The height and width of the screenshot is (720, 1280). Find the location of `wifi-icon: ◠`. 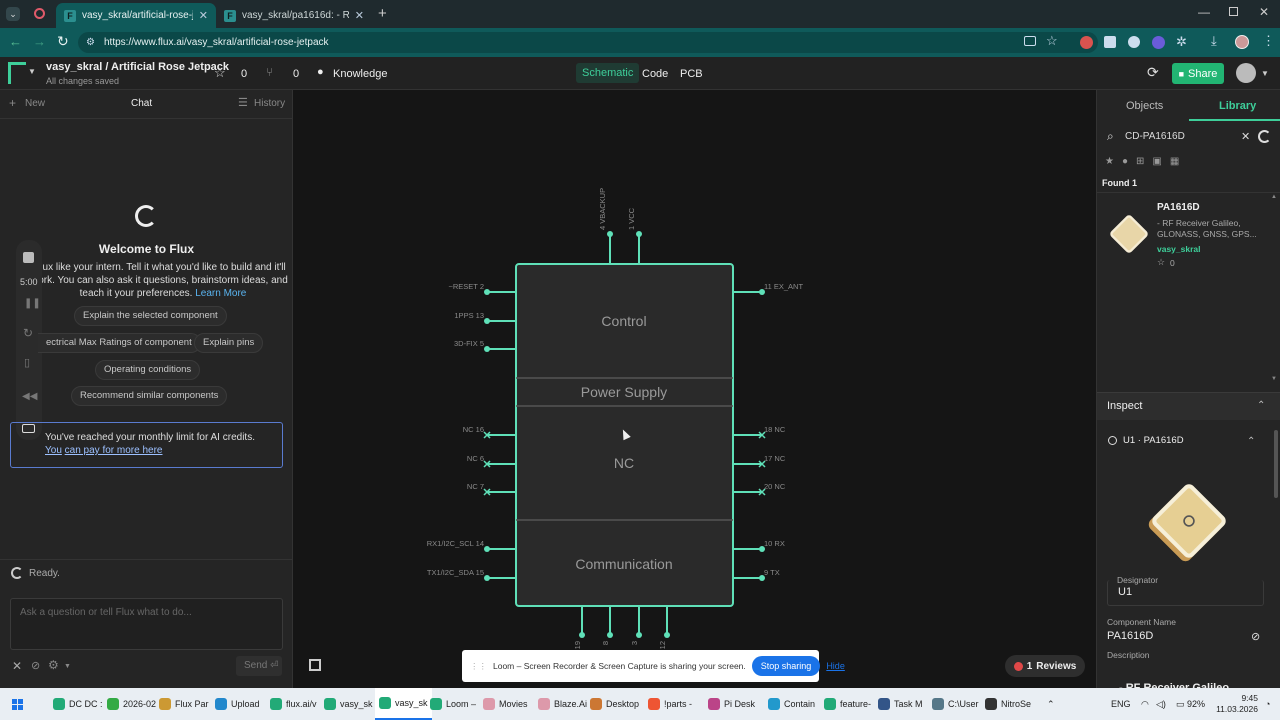

wifi-icon: ◠ is located at coordinates (1145, 704).